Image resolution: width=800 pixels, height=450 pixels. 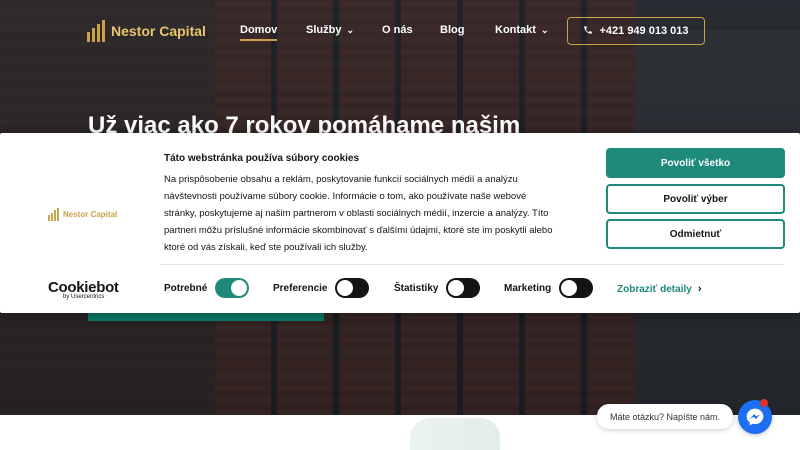 What do you see at coordinates (397, 30) in the screenshot?
I see `nav-item-o-nas: O nás` at bounding box center [397, 30].